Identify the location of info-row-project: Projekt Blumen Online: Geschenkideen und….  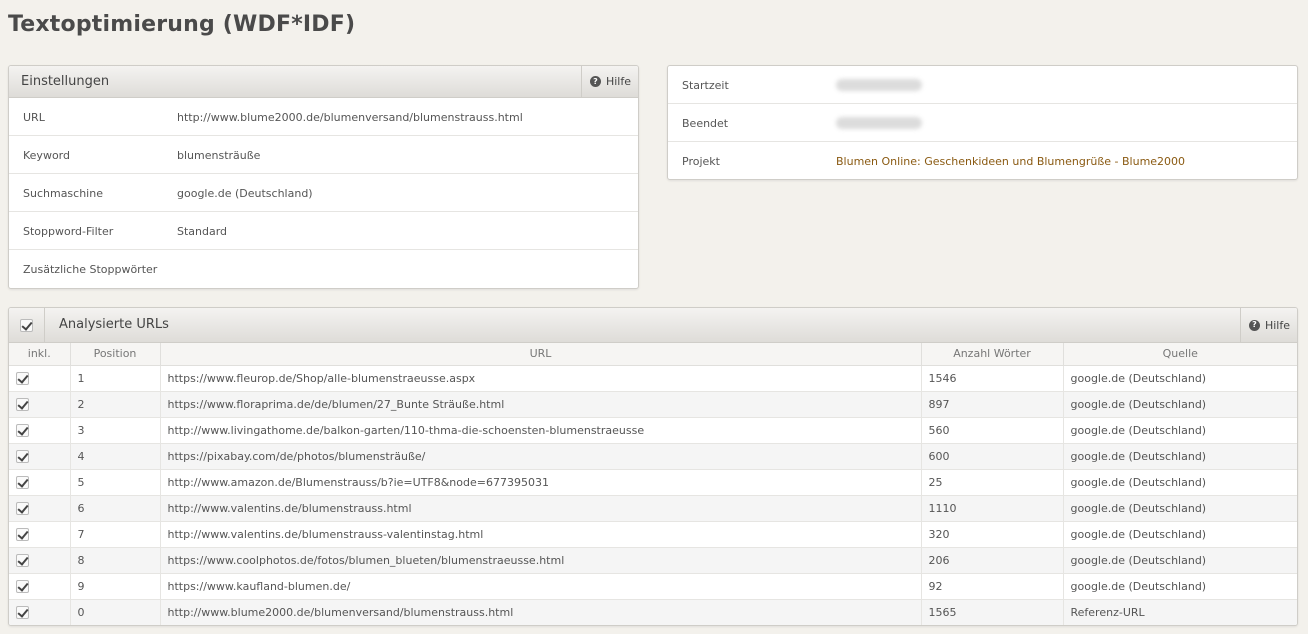
(982, 160).